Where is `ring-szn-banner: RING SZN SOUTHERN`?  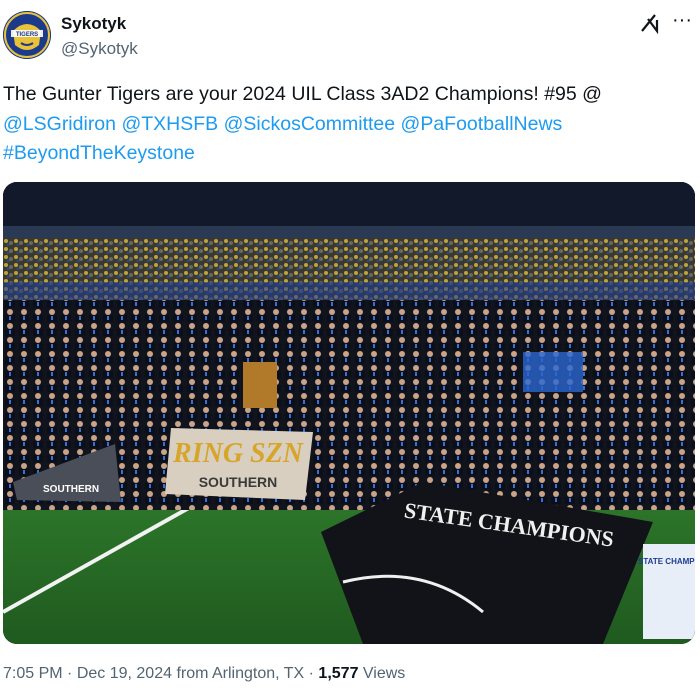 ring-szn-banner: RING SZN SOUTHERN is located at coordinates (239, 464).